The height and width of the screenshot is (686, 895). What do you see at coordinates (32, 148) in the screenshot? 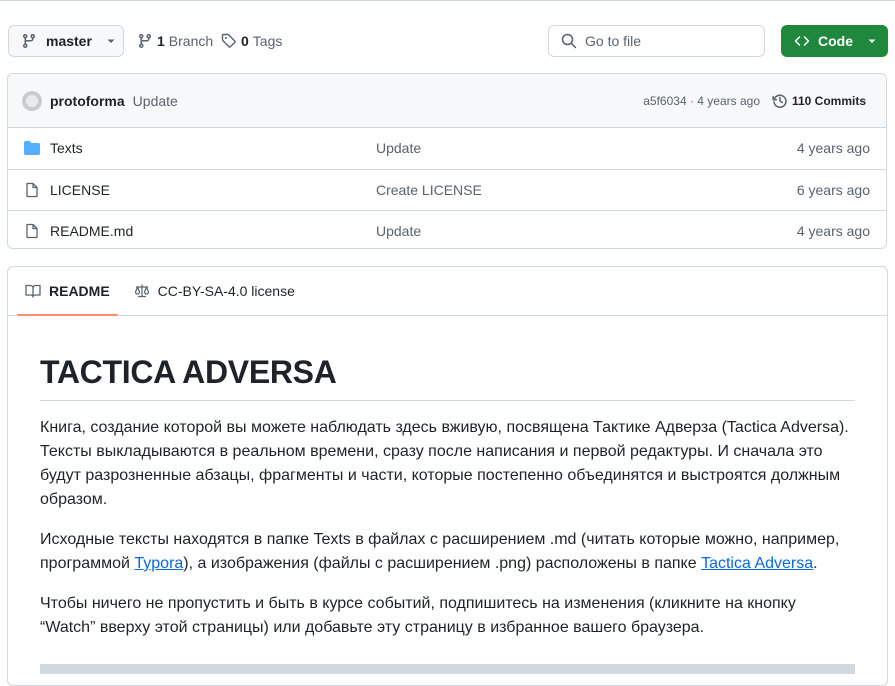
I see `folder-icon` at bounding box center [32, 148].